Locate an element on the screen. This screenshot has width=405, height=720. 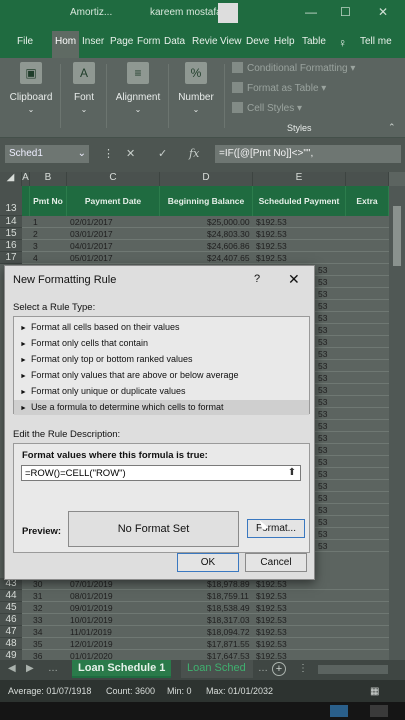
ok-button: OK is located at coordinates (208, 562).